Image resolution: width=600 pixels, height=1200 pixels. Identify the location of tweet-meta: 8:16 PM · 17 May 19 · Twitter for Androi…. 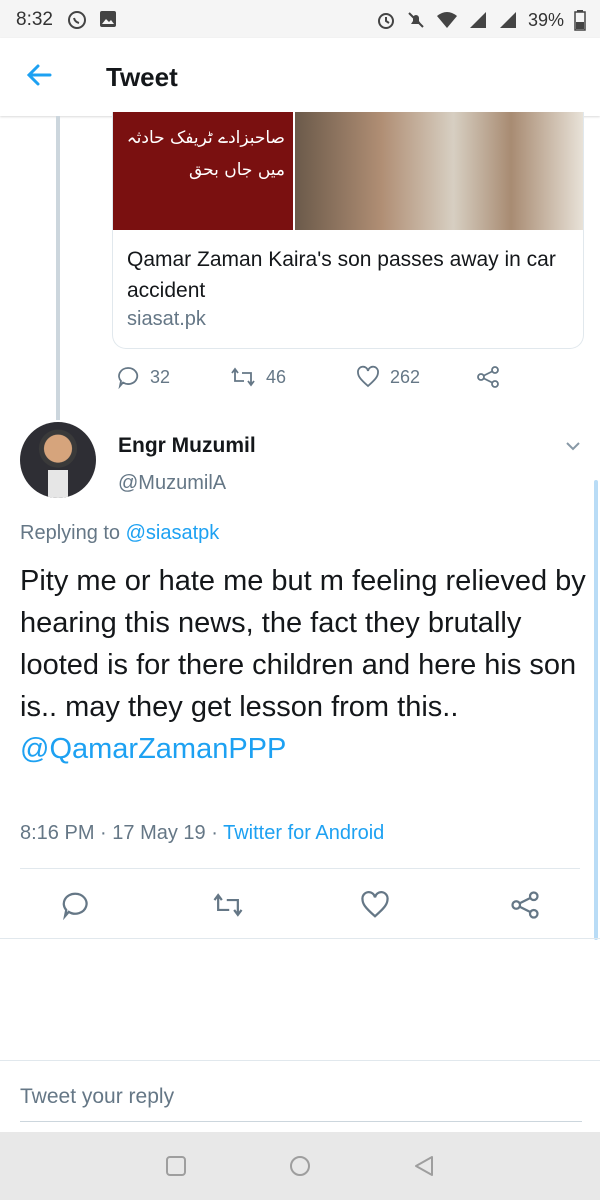
(202, 833).